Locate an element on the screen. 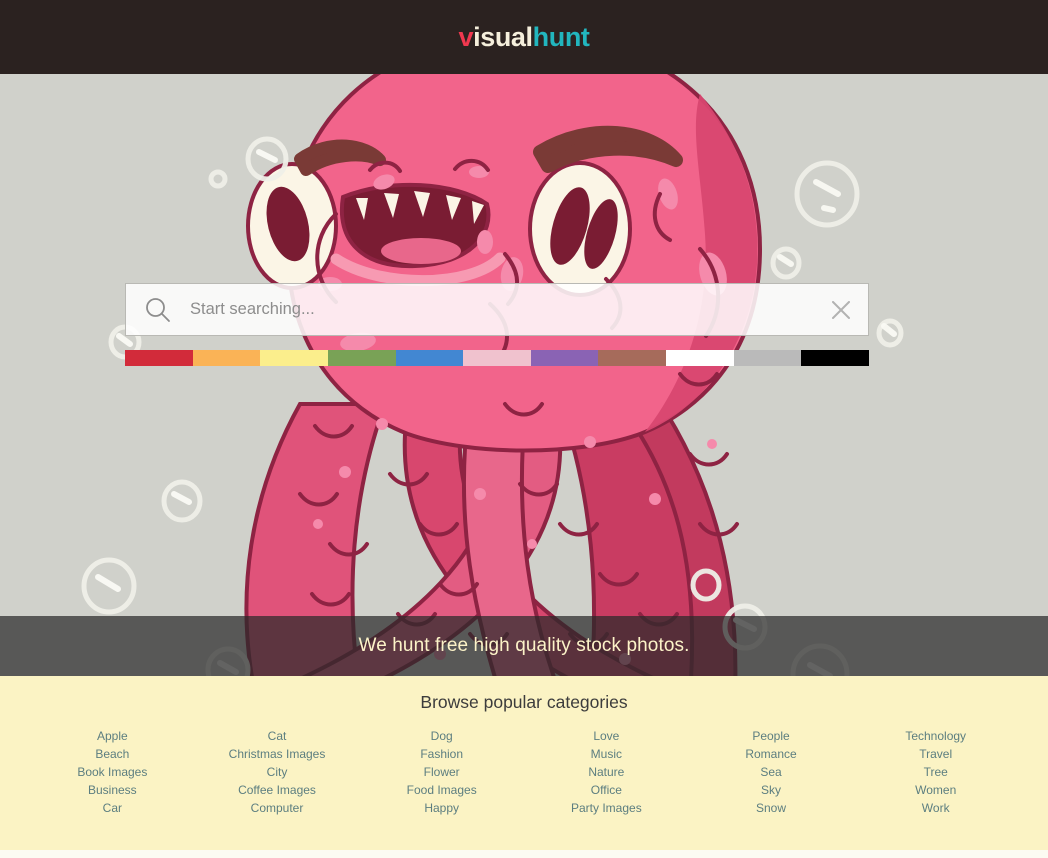 The width and height of the screenshot is (1048, 858). color-swatch-pink is located at coordinates (497, 358).